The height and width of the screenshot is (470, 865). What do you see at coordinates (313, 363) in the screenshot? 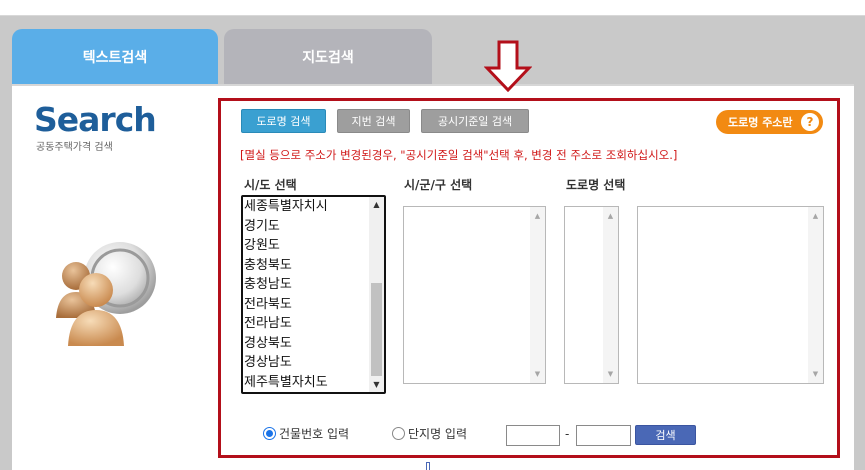
I see `list-item: 경상남도` at bounding box center [313, 363].